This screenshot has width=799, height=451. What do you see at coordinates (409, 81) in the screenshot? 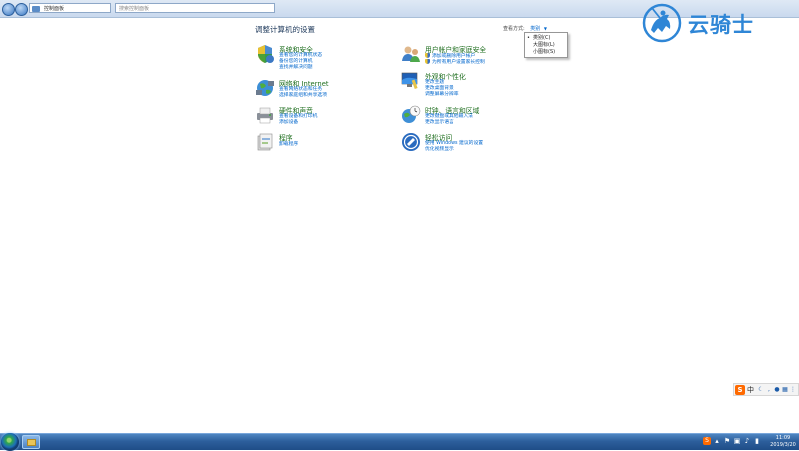
I see `appearance-monitor-icon` at bounding box center [409, 81].